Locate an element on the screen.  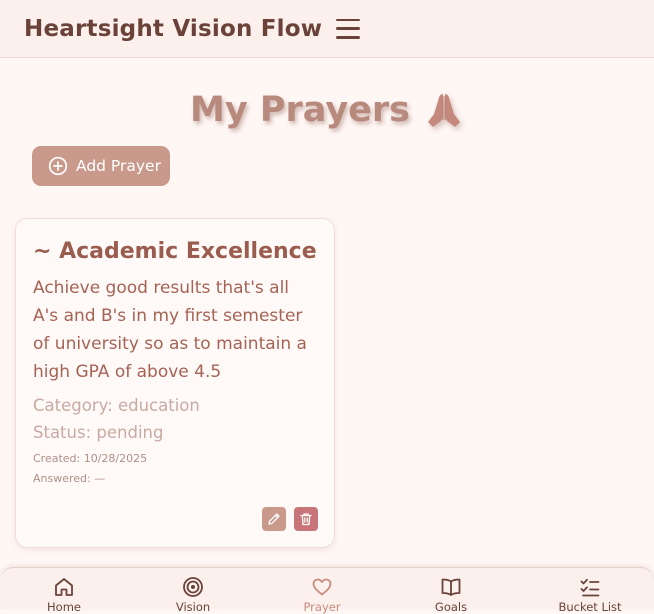
prayer-answered-date: Answered: — is located at coordinates (69, 478).